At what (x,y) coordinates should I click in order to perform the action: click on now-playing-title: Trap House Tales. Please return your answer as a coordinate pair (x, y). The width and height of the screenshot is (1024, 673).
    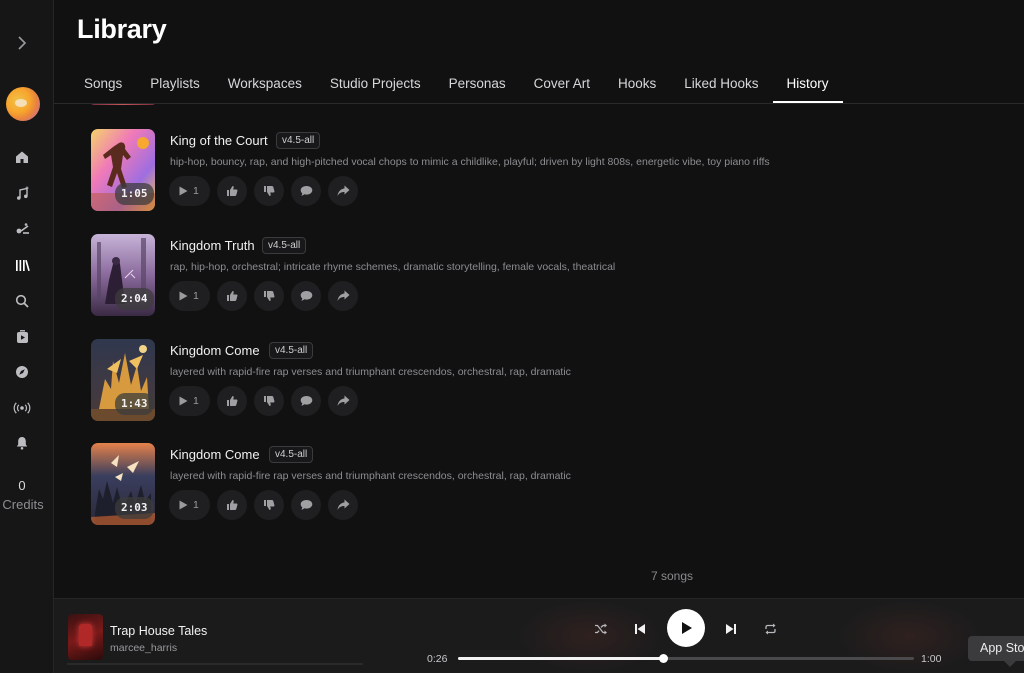
    Looking at the image, I should click on (158, 631).